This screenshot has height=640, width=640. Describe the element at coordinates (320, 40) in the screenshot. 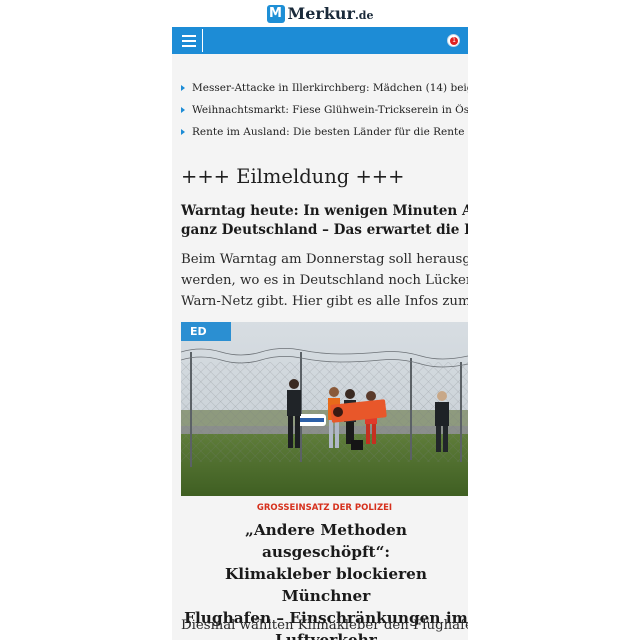

I see `nav-bar: 1` at that location.